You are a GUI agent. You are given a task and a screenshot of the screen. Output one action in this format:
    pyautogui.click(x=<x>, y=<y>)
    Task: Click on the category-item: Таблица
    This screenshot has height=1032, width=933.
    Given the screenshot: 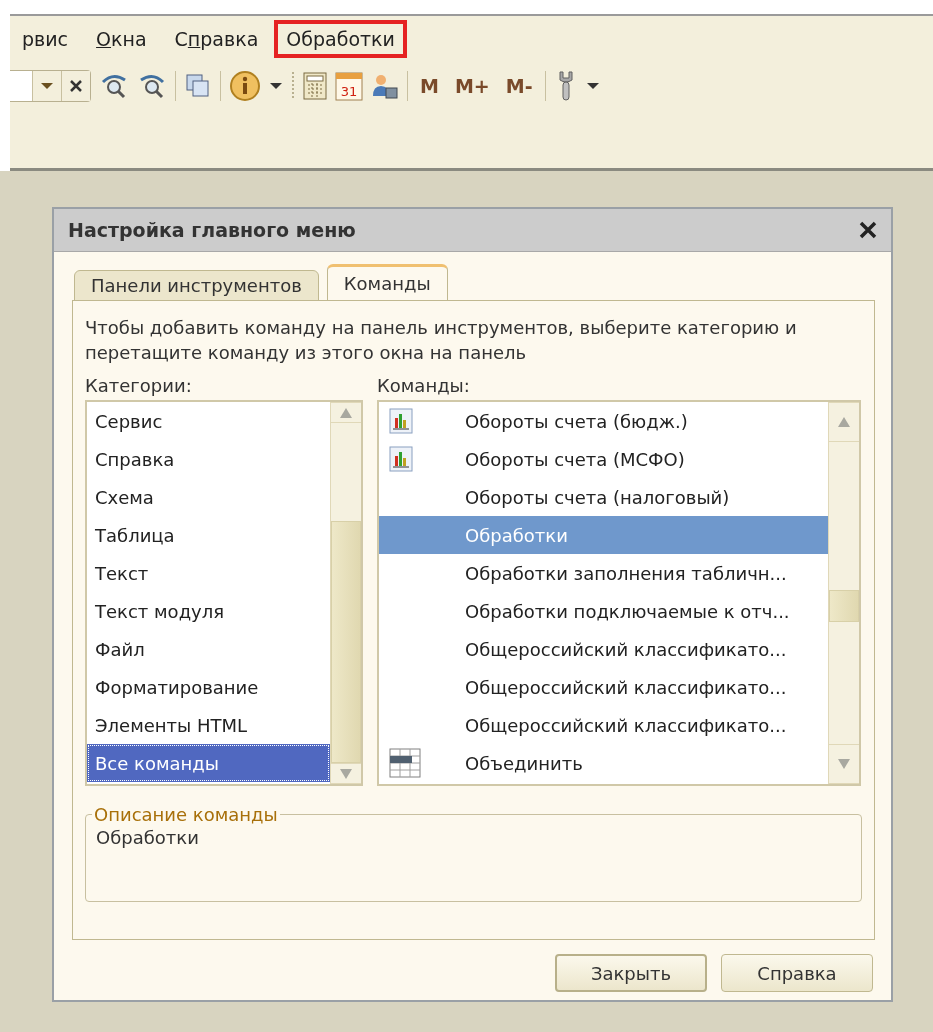 What is the action you would take?
    pyautogui.click(x=208, y=535)
    